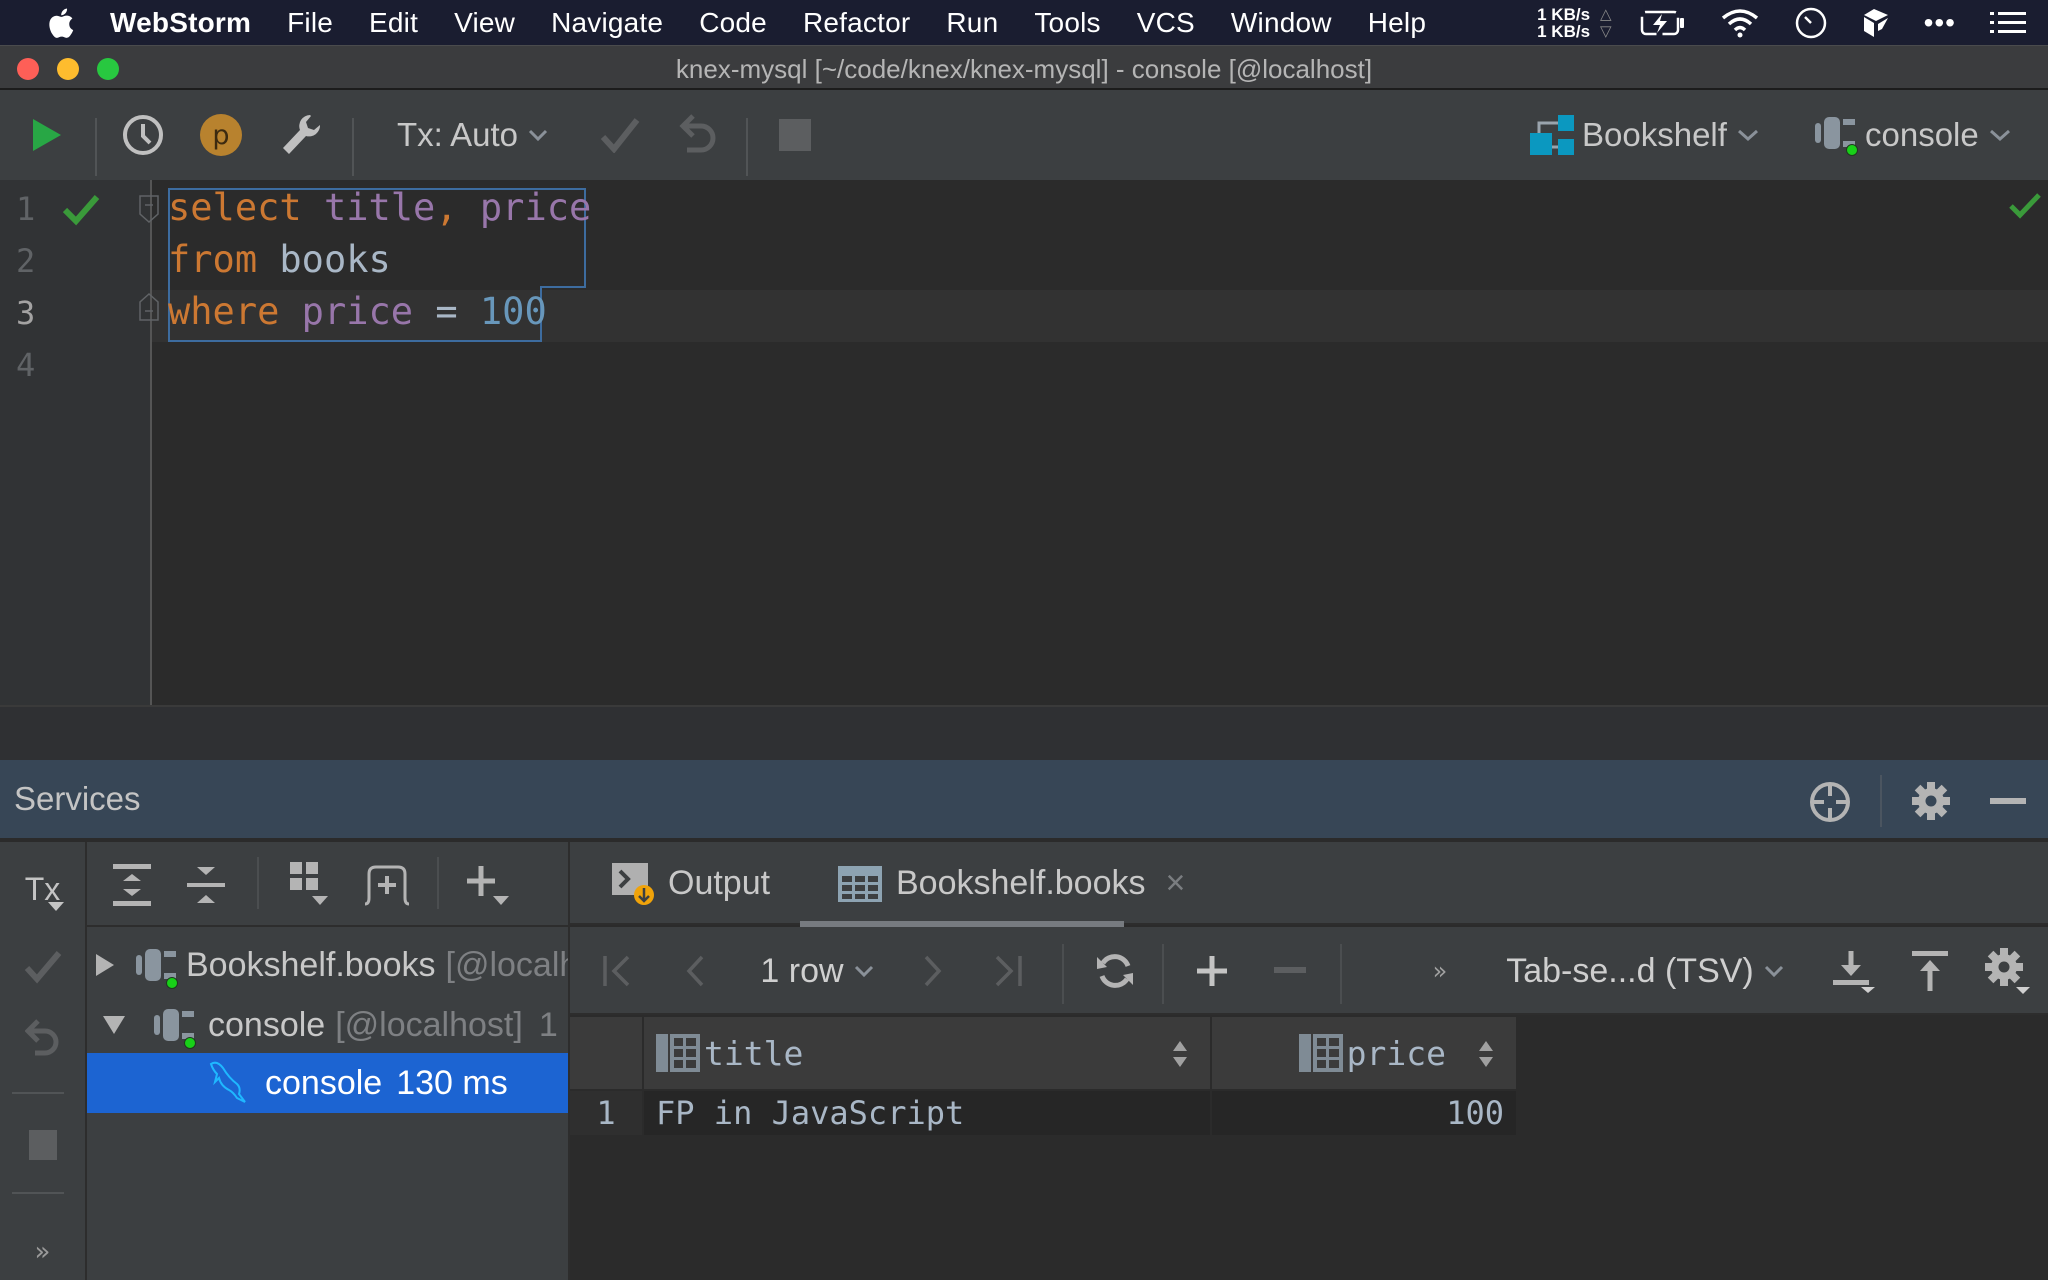  What do you see at coordinates (1931, 801) in the screenshot?
I see `gear-icon` at bounding box center [1931, 801].